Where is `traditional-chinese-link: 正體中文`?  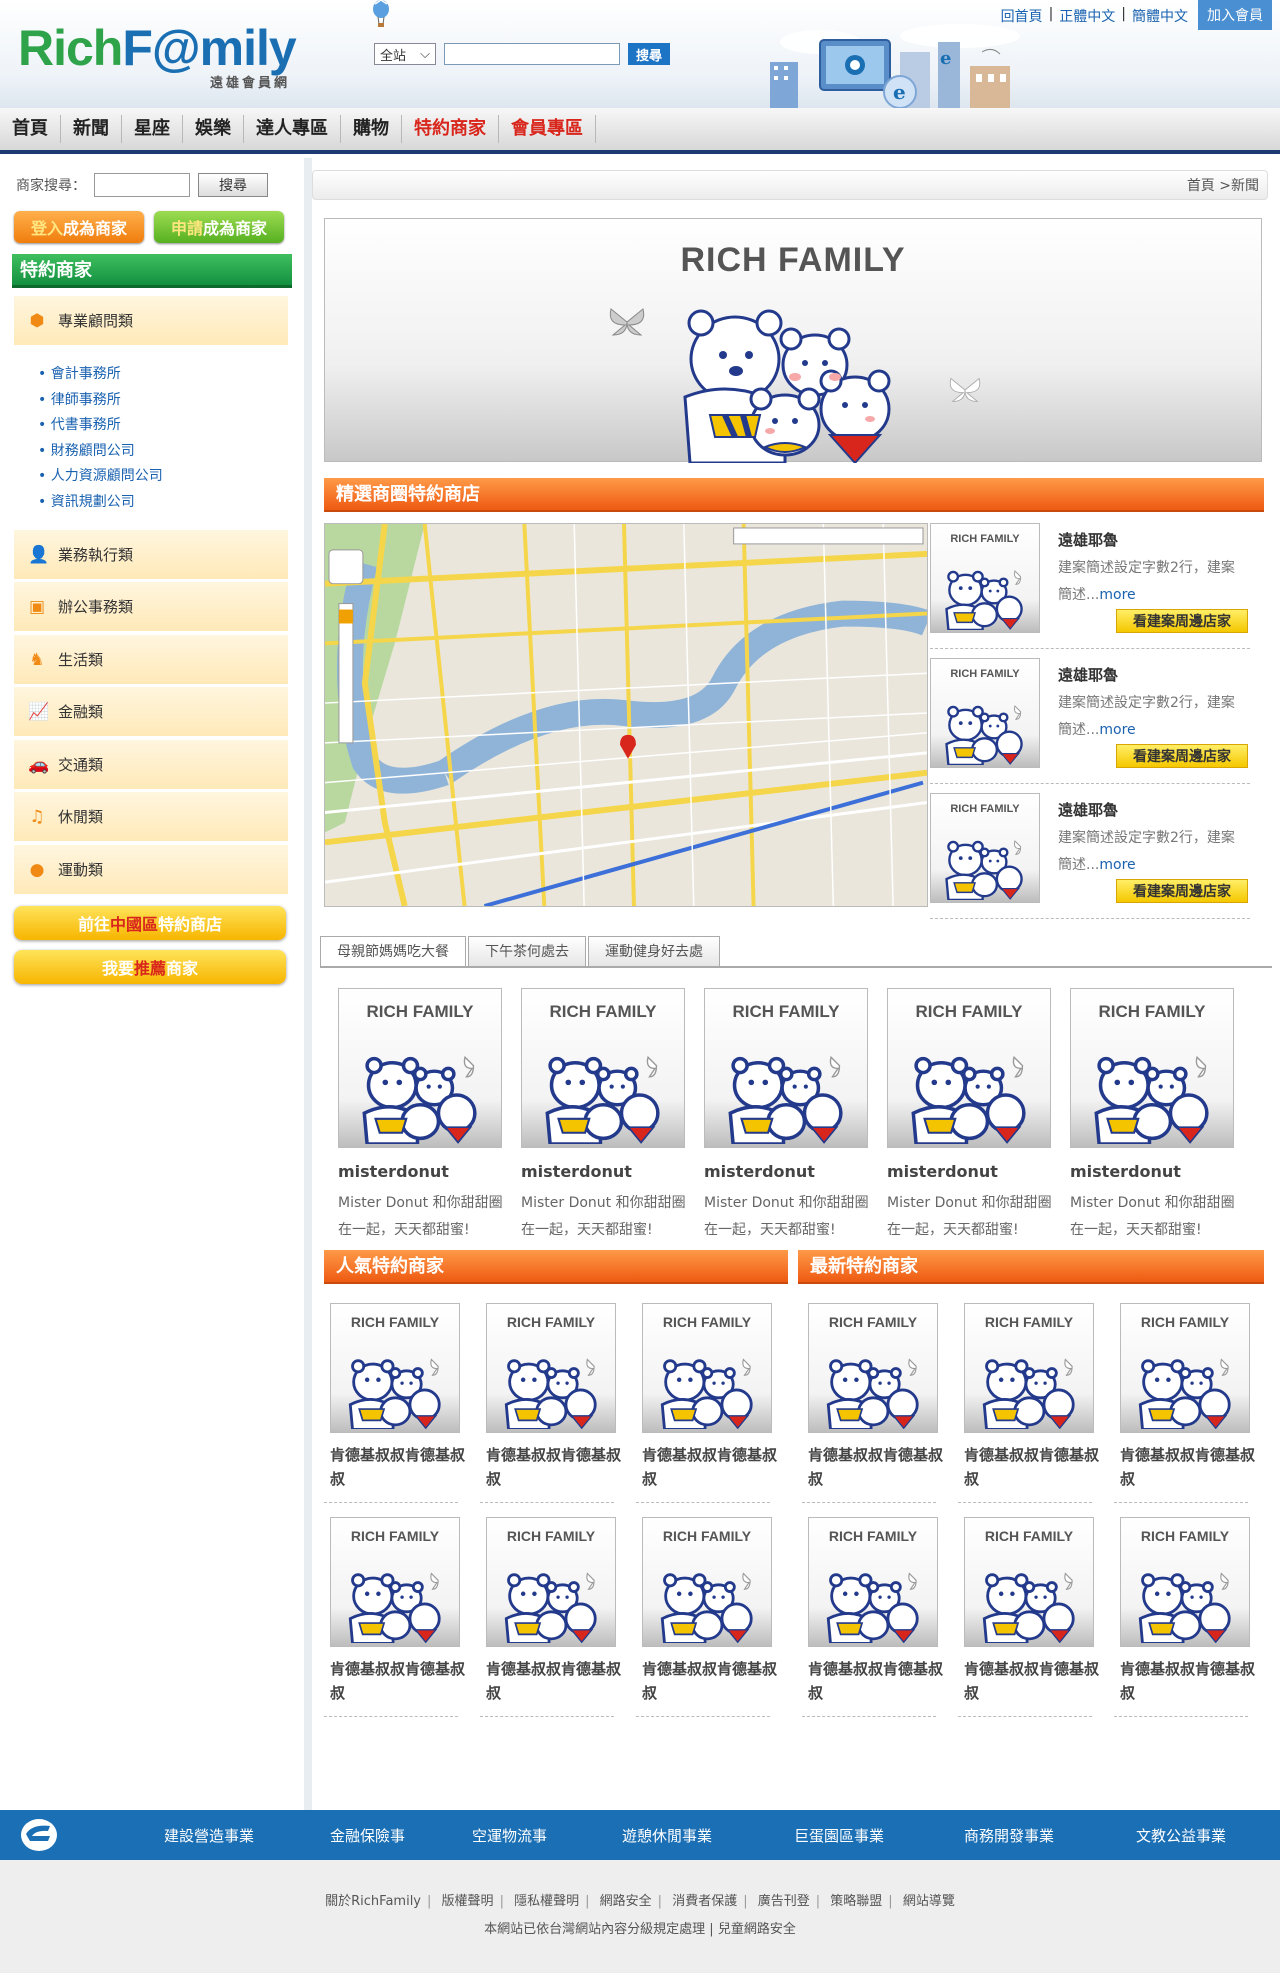
traditional-chinese-link: 正體中文 is located at coordinates (1087, 16).